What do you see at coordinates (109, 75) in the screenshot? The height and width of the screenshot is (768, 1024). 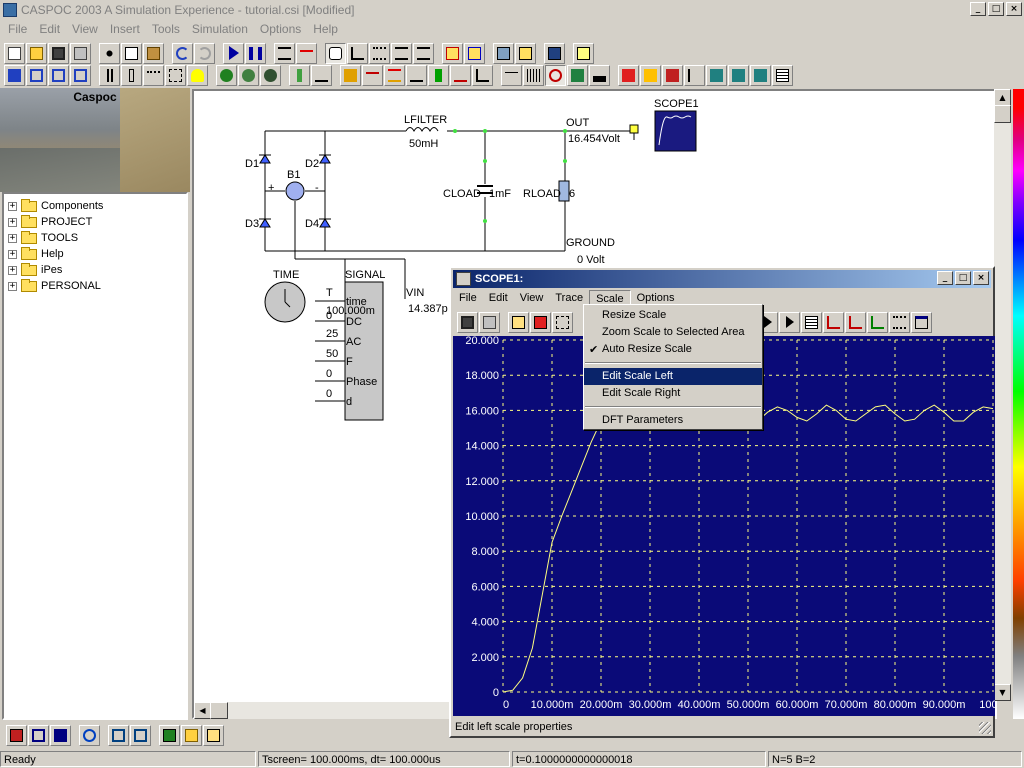 I see `capacitor-tool-button` at bounding box center [109, 75].